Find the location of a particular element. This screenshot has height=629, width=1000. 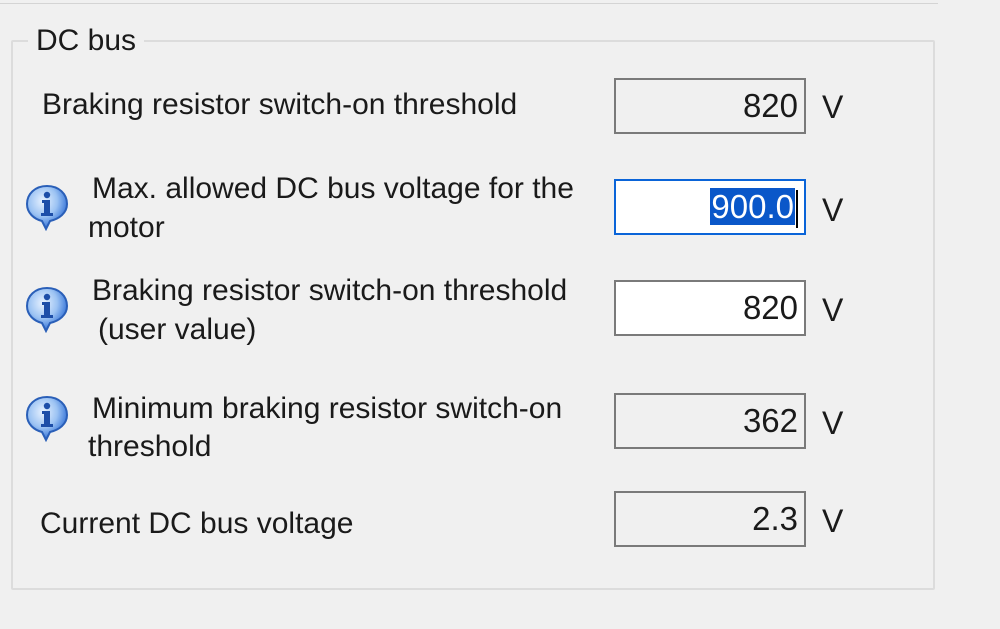

max-dc-bus-voltage-value: 900.0 is located at coordinates (752, 206).